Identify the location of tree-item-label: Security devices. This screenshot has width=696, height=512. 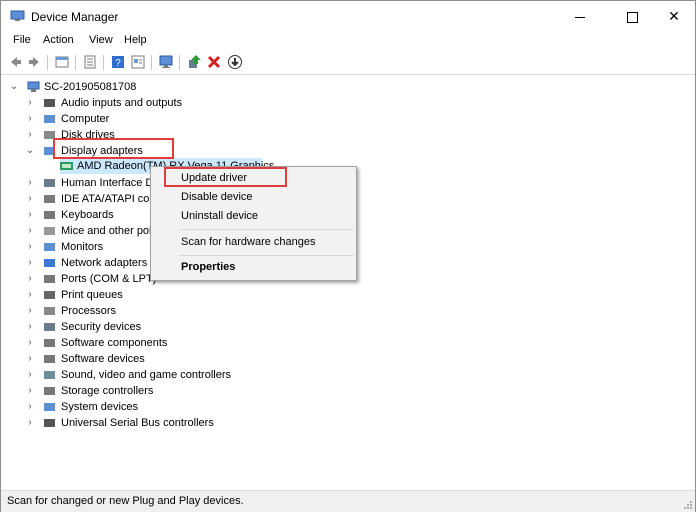
(101, 327).